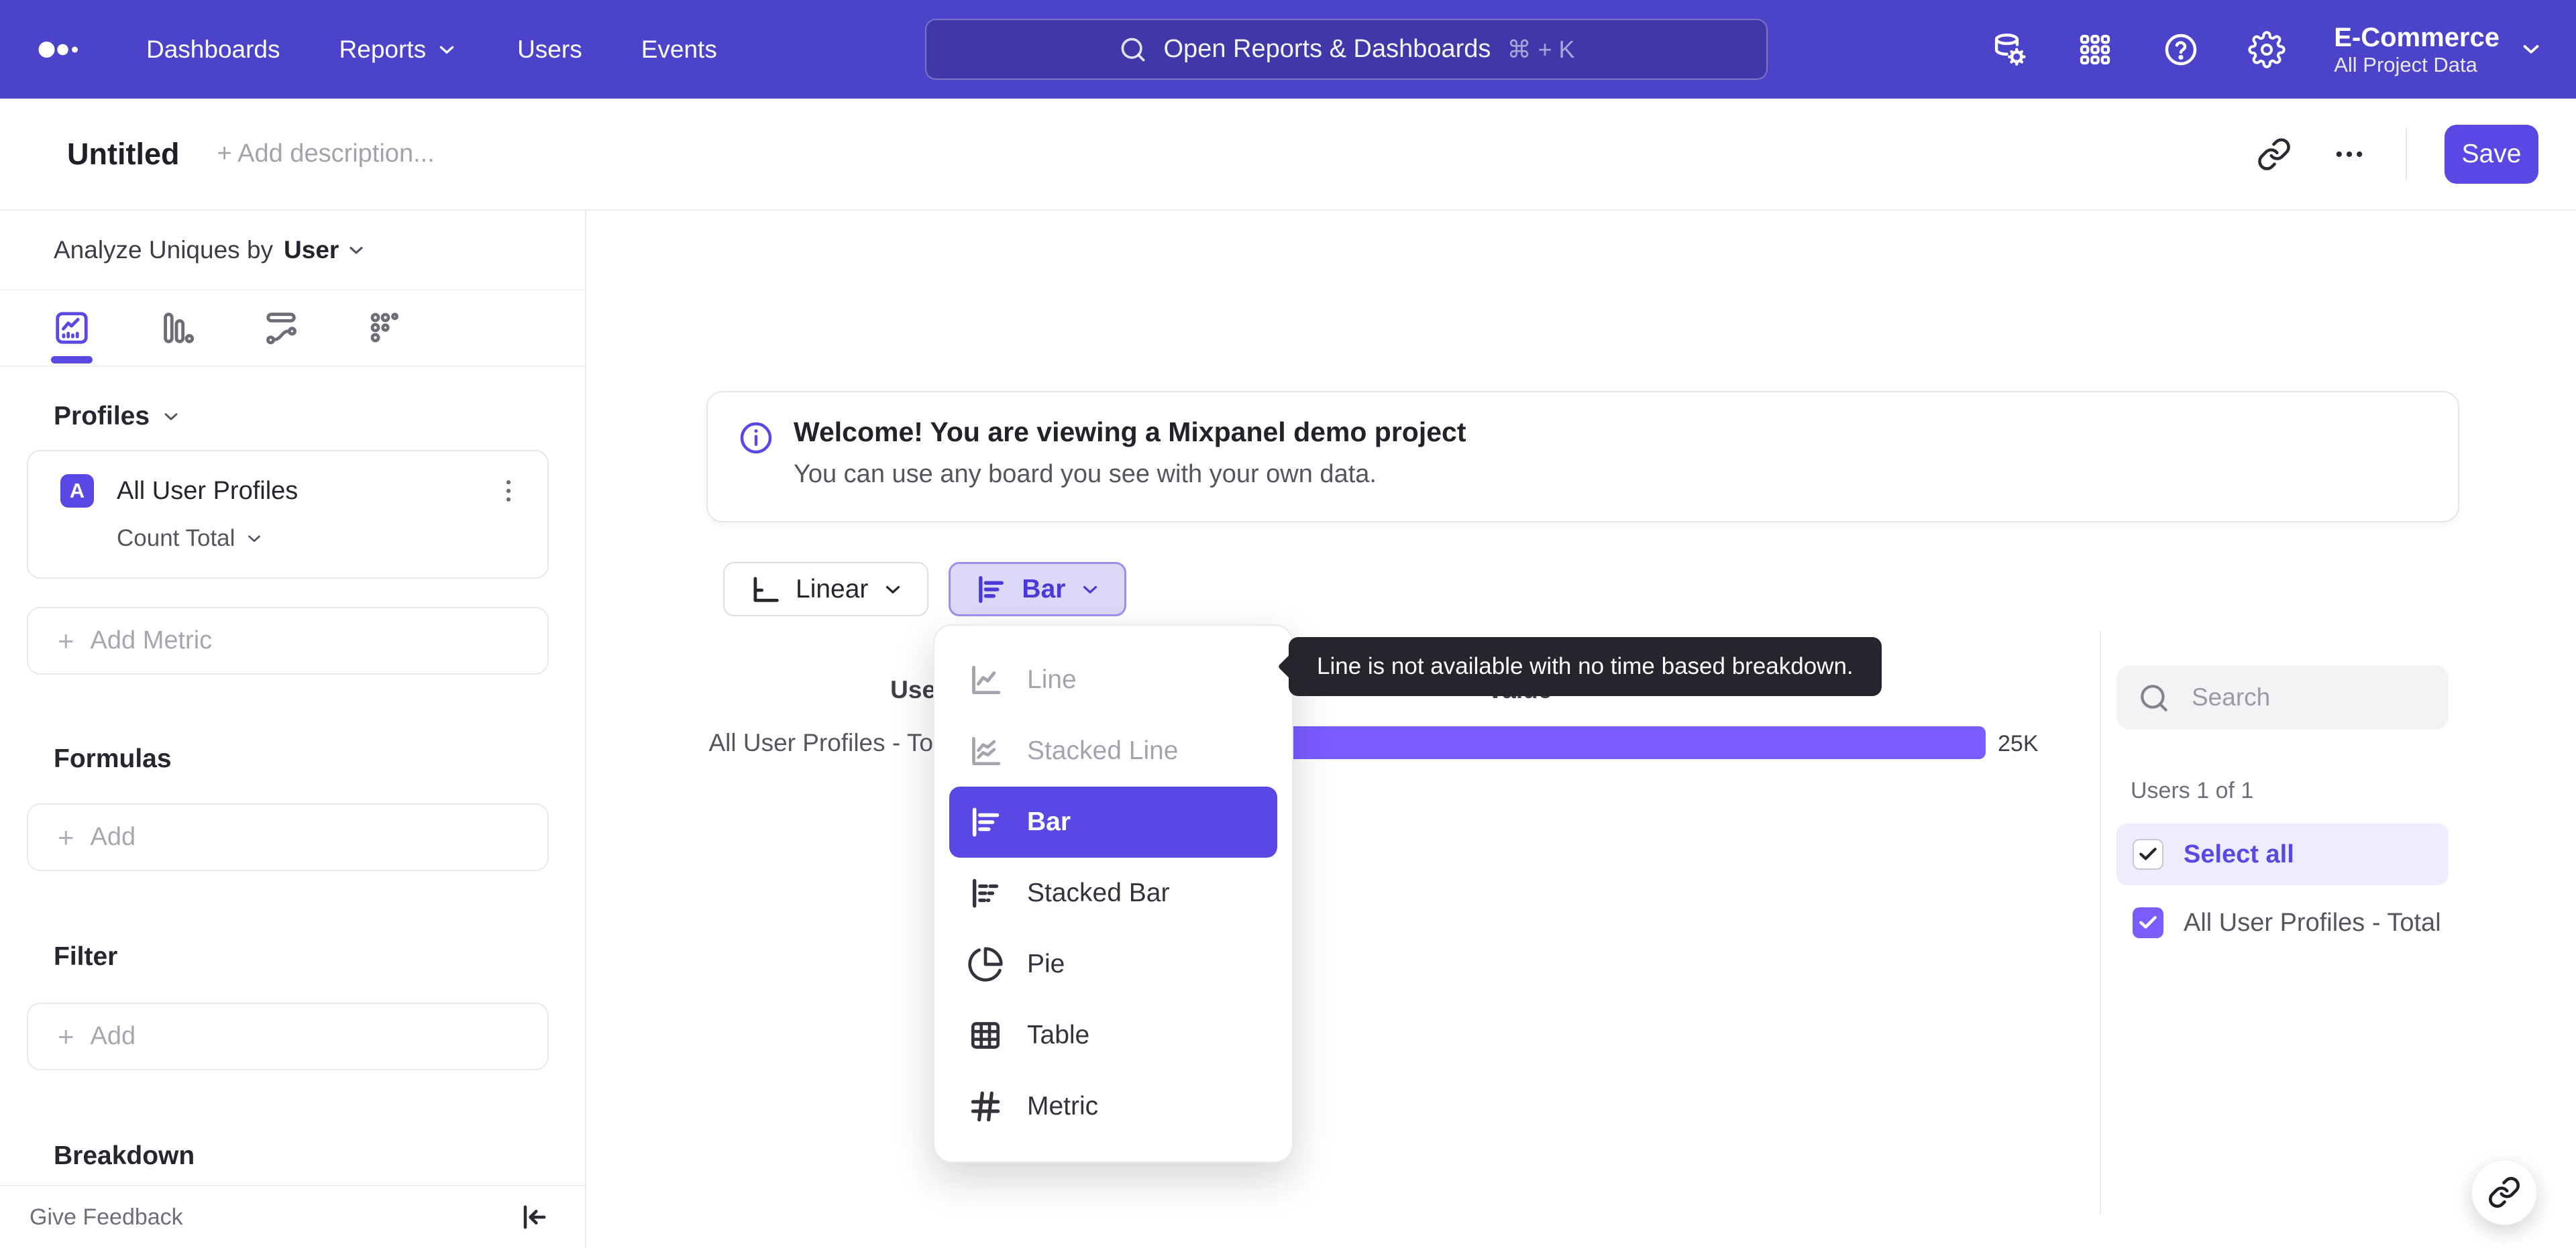  What do you see at coordinates (1113, 822) in the screenshot?
I see `menu-item-bar: Bar` at bounding box center [1113, 822].